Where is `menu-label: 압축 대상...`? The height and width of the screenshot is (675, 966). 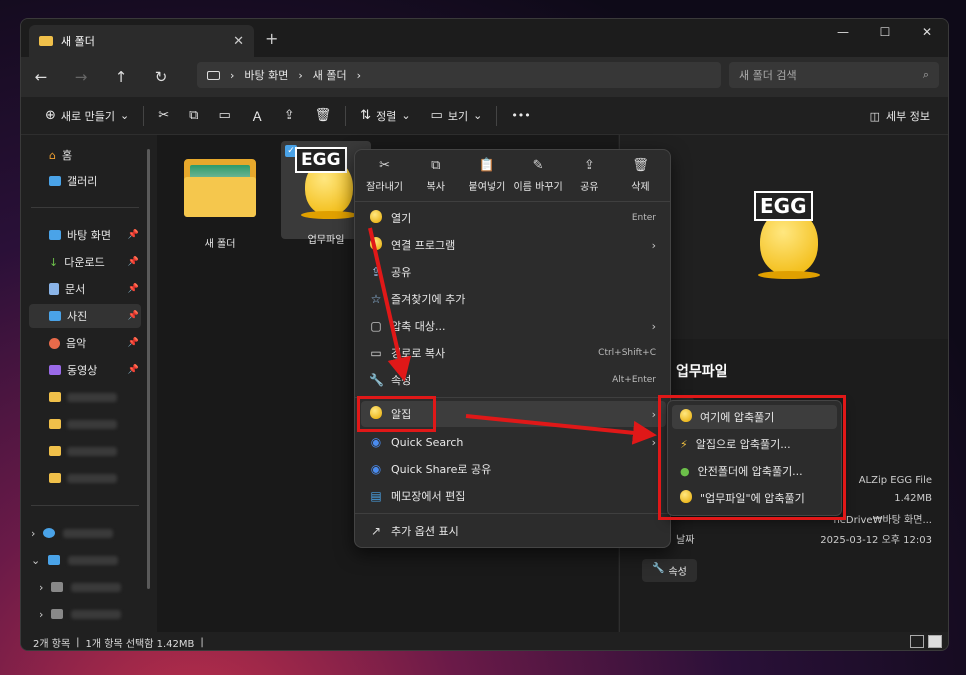 menu-label: 압축 대상... is located at coordinates (418, 326).